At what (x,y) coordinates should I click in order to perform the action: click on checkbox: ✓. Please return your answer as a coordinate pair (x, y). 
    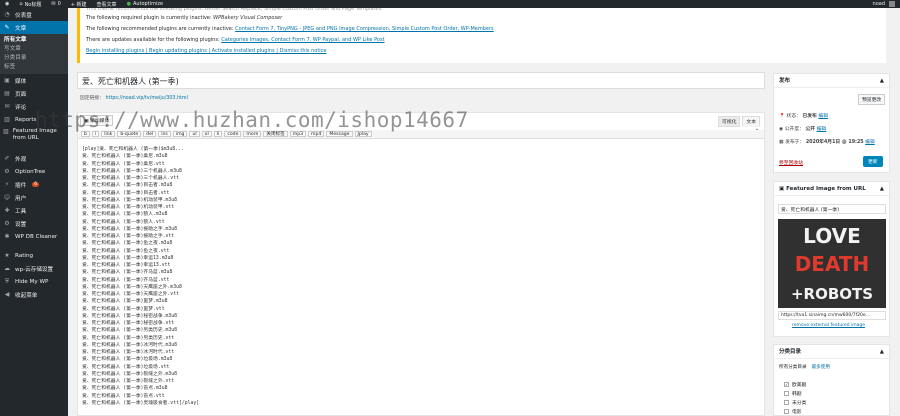
    Looking at the image, I should click on (786, 384).